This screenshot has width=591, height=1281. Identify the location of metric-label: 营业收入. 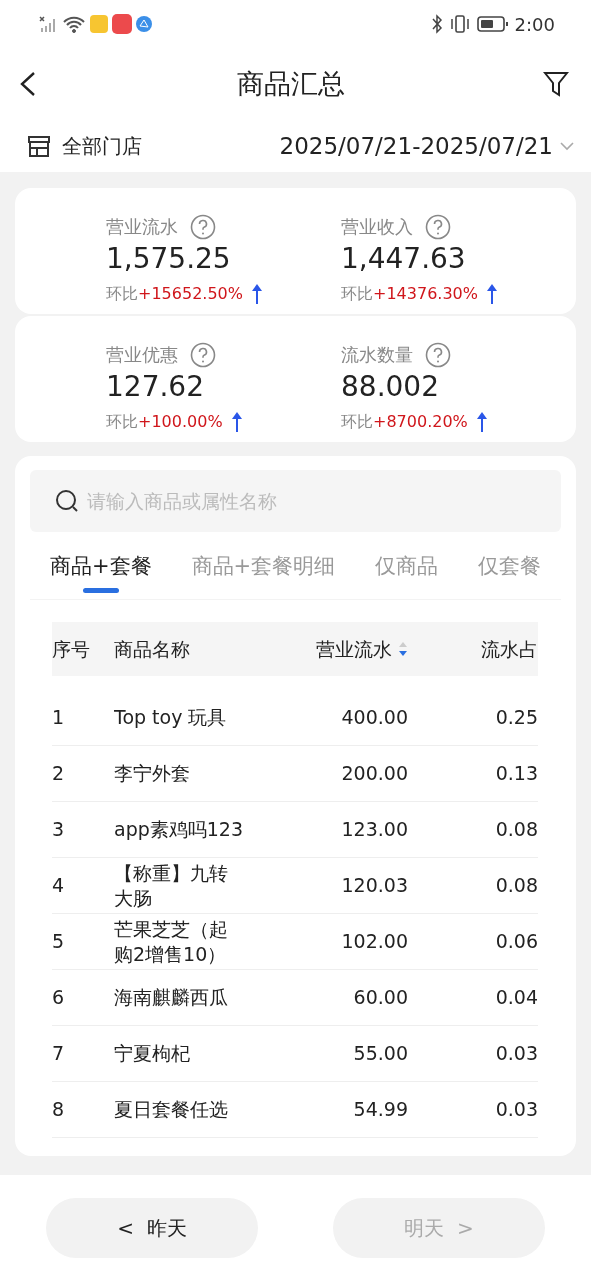
(377, 227).